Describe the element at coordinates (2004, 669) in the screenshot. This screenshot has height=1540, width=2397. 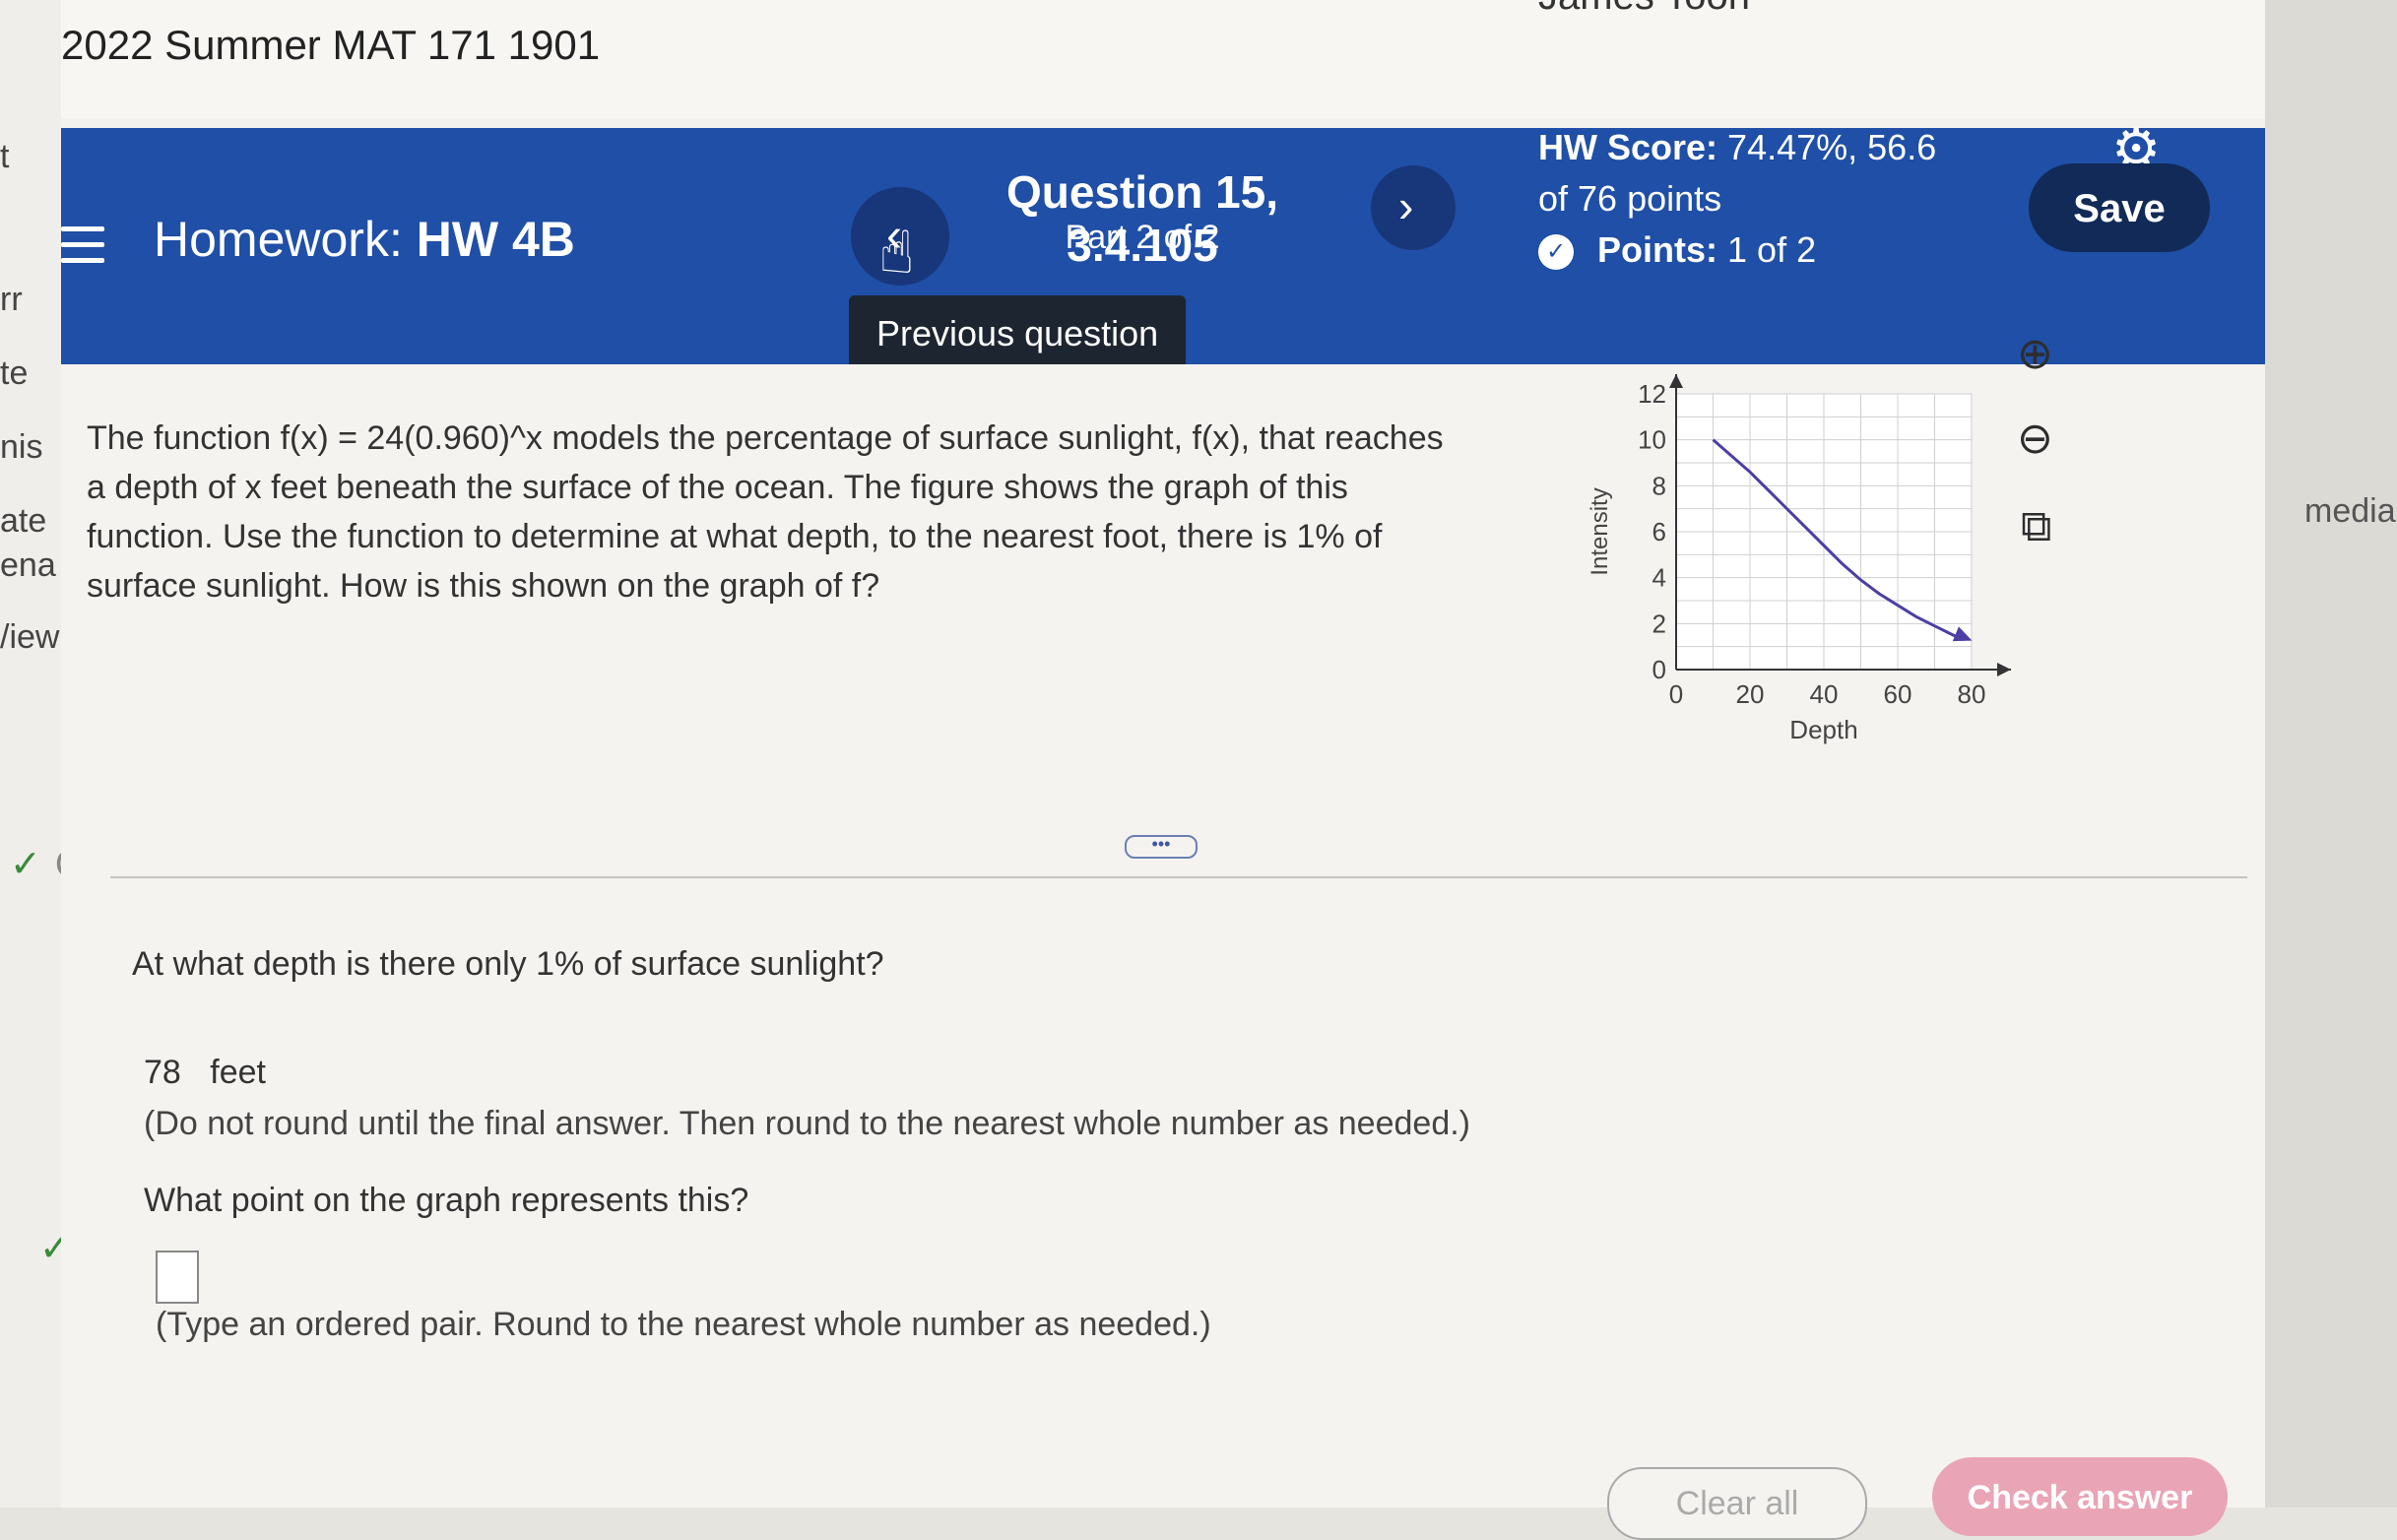
I see `x-axis-arrow` at that location.